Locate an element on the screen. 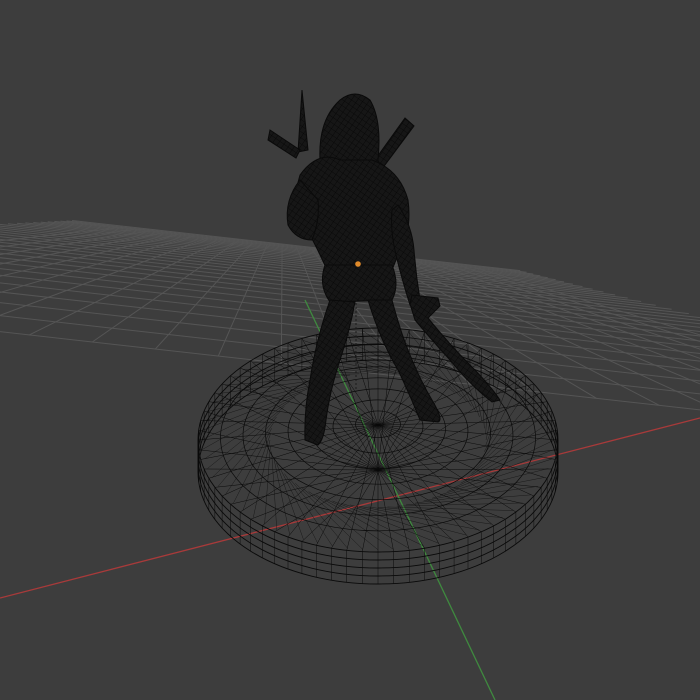 The width and height of the screenshot is (700, 700). hips-mesh is located at coordinates (359, 283).